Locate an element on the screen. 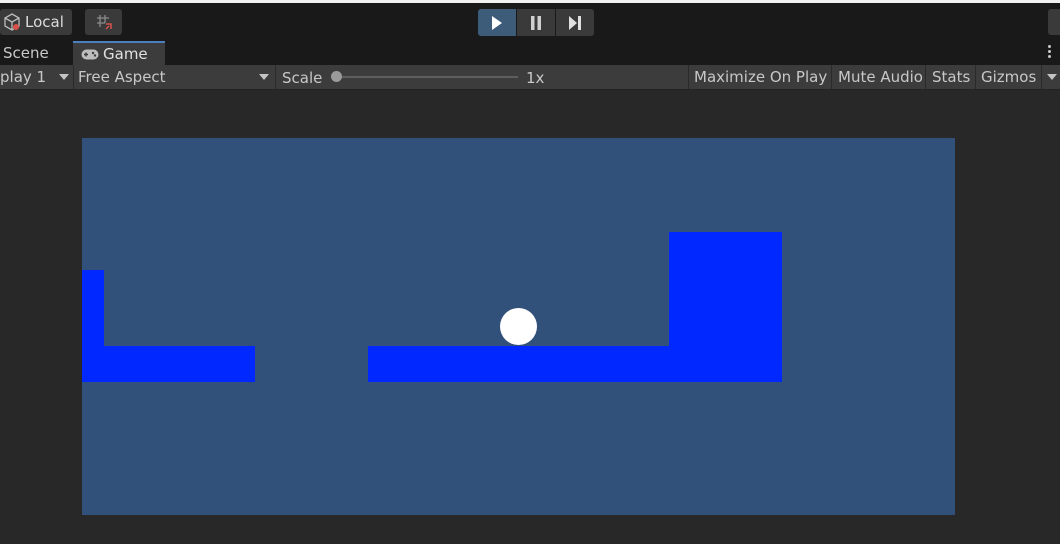  scale-value: 1x is located at coordinates (535, 78).